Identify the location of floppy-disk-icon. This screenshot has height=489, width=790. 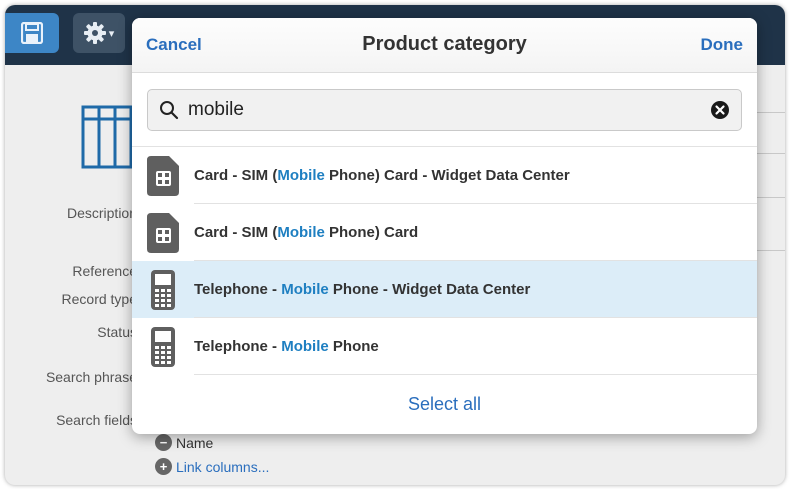
(32, 33).